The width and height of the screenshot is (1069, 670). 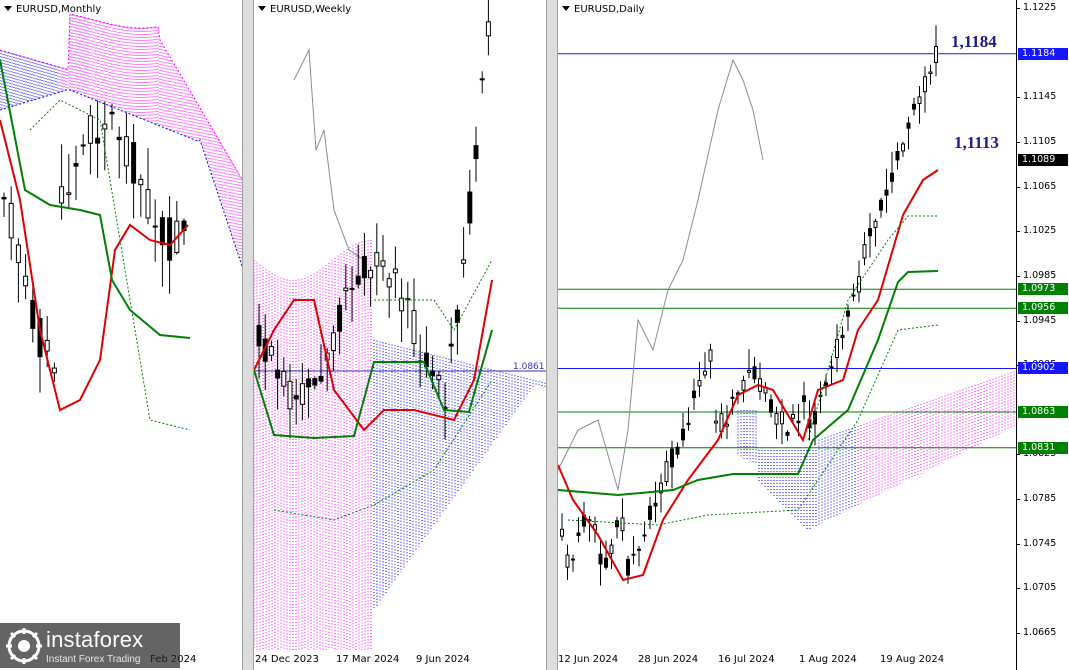 What do you see at coordinates (1040, 231) in the screenshot?
I see `price-tick-label: 1.1025` at bounding box center [1040, 231].